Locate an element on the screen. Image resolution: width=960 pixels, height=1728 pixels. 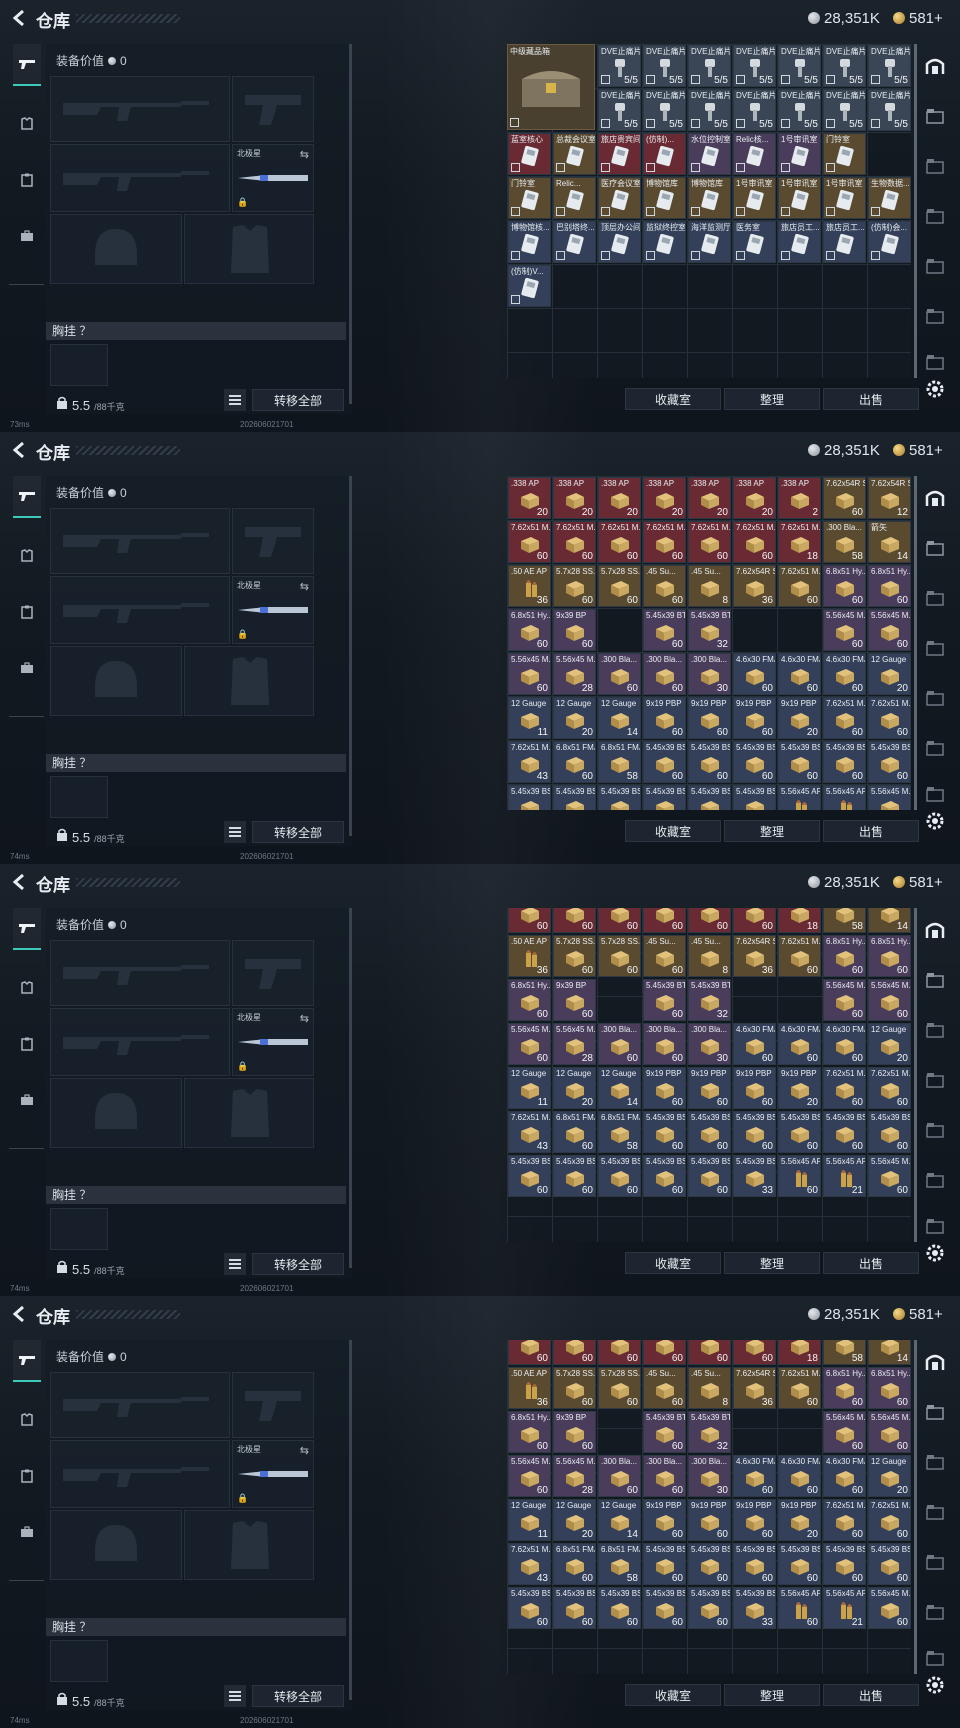
stash-item: 水位控制室 is located at coordinates (709, 154).